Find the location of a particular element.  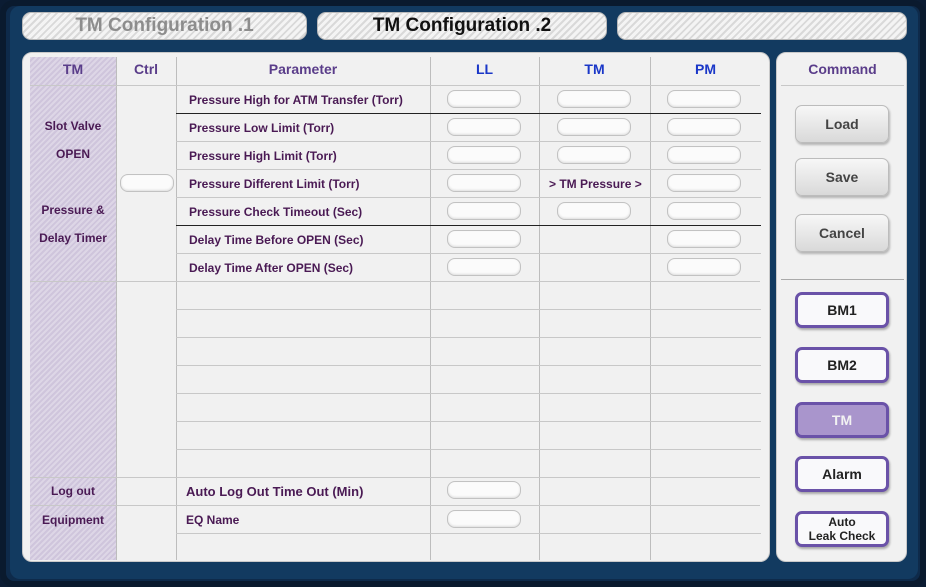

command-header: Command is located at coordinates (842, 69).